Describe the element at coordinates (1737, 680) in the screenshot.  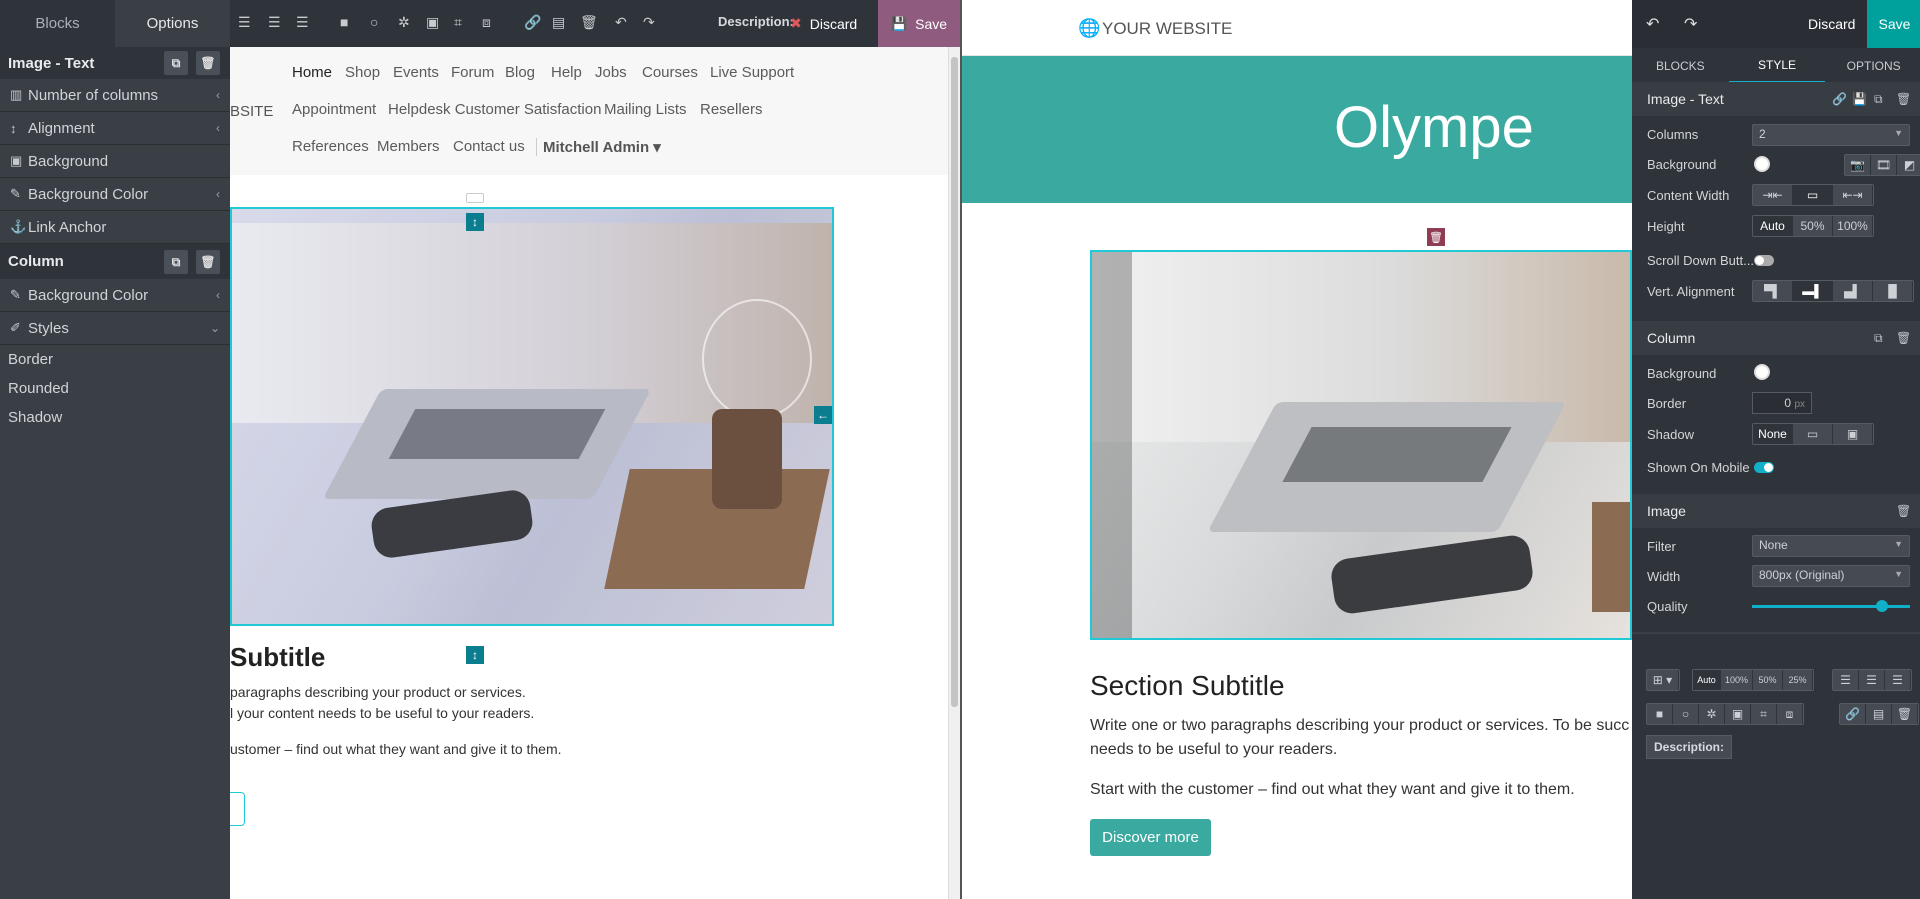
I see `size-100-option: 100%` at that location.